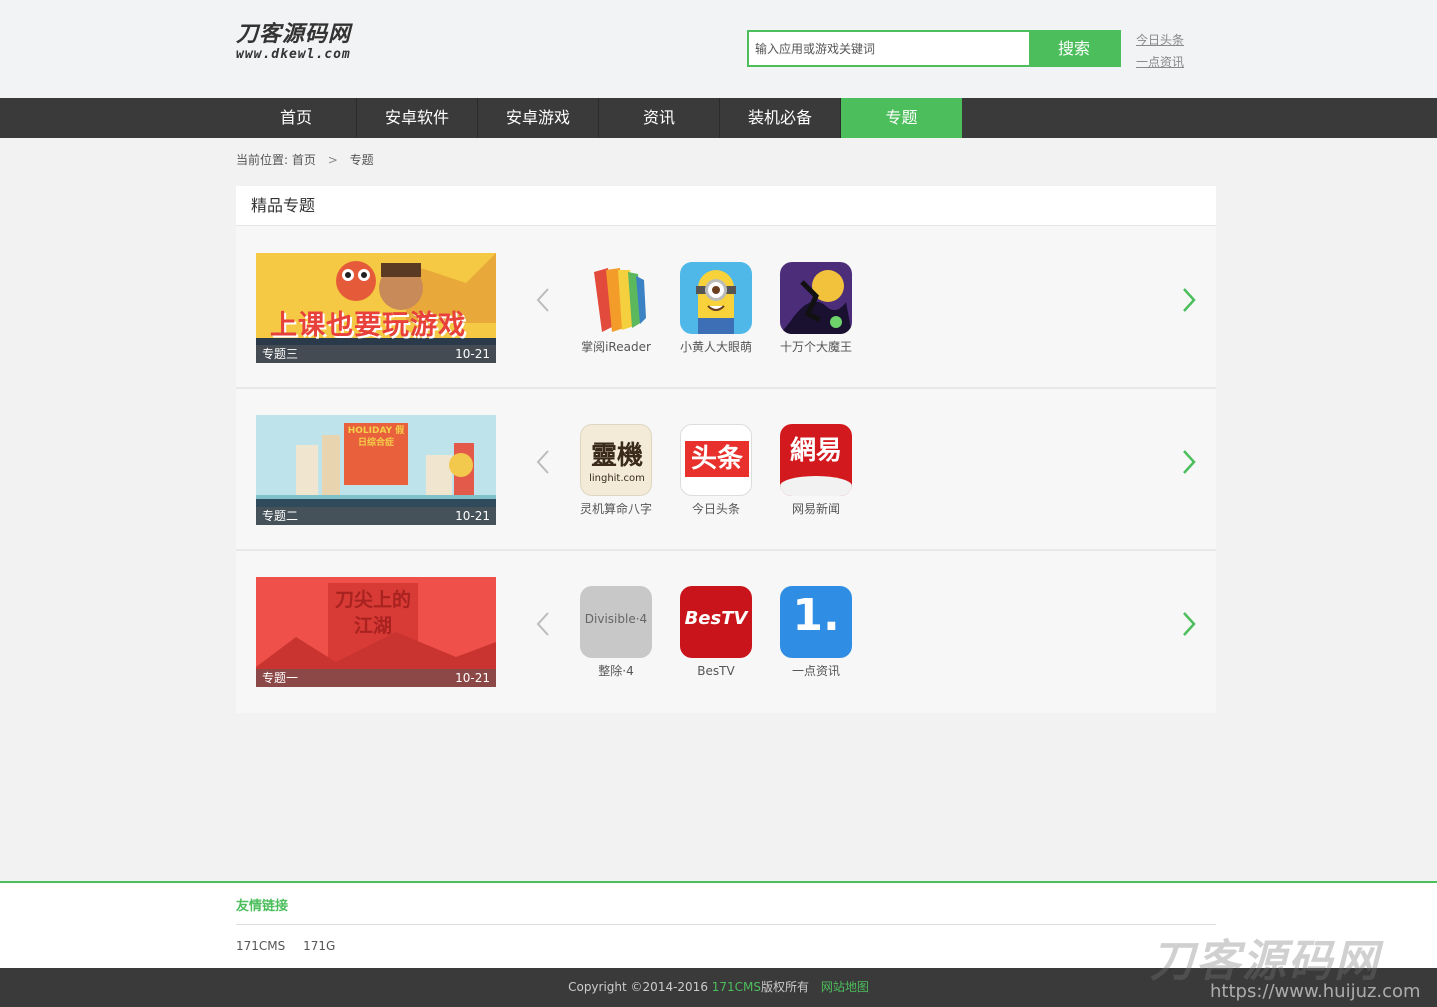 The image size is (1437, 1007). I want to click on app-name: 掌阅iReader, so click(616, 347).